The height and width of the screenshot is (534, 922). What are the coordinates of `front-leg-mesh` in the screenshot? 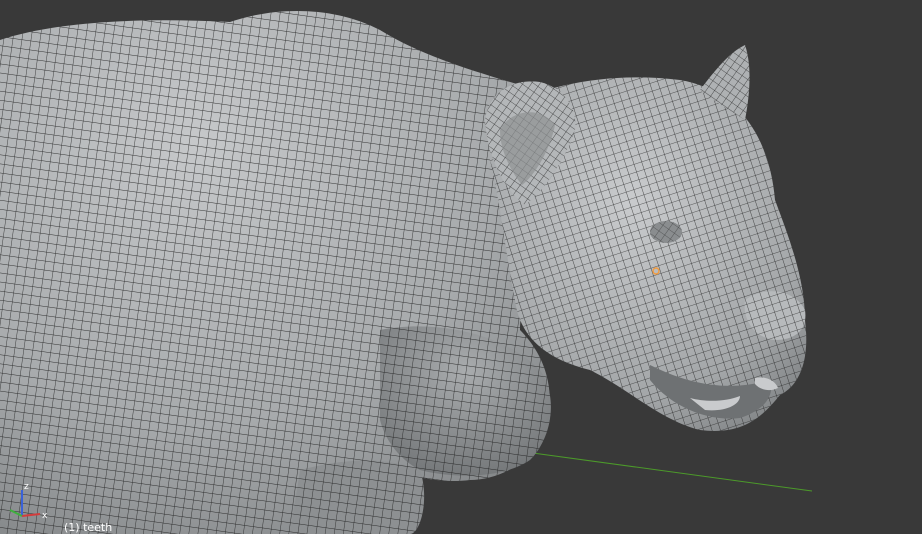 It's located at (357, 497).